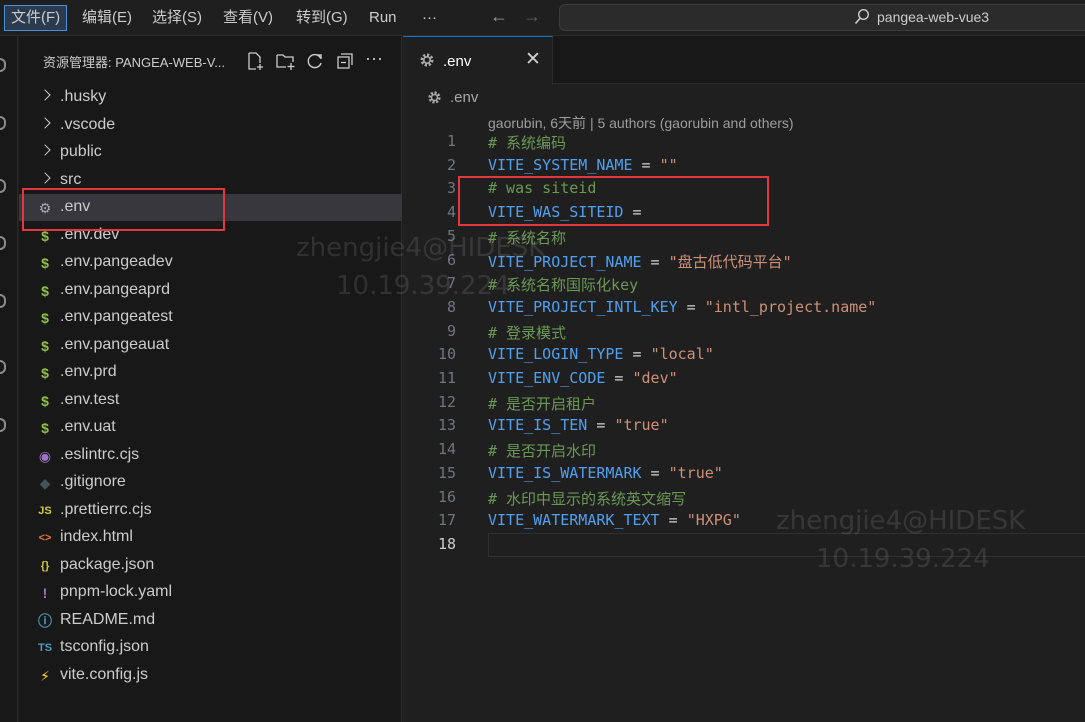  I want to click on menu-run: Run, so click(383, 18).